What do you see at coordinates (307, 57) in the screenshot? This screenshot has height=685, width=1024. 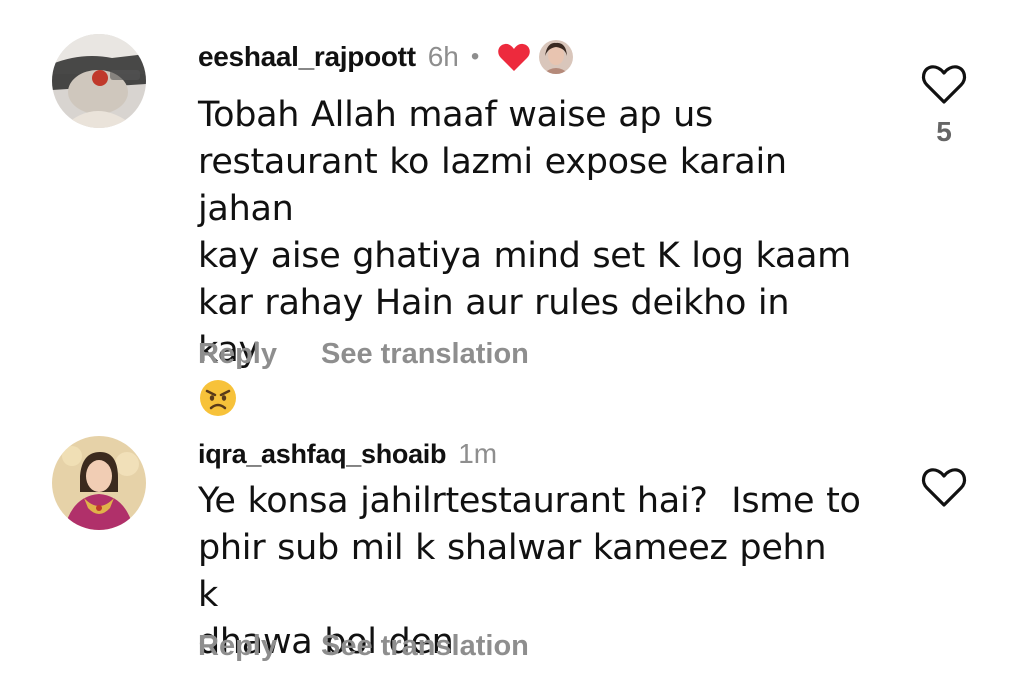 I see `username: eeshaal_rajpoott` at bounding box center [307, 57].